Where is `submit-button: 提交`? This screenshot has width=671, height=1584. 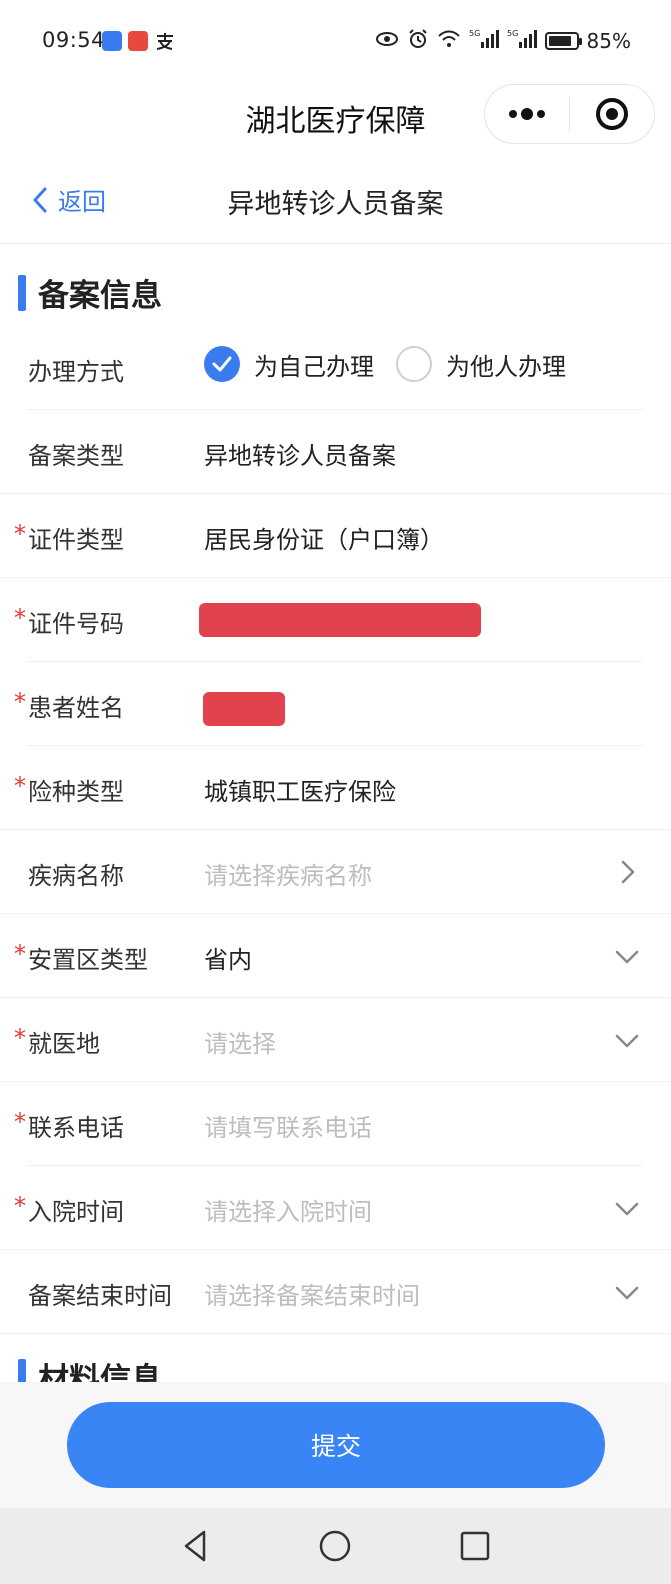 submit-button: 提交 is located at coordinates (336, 1445).